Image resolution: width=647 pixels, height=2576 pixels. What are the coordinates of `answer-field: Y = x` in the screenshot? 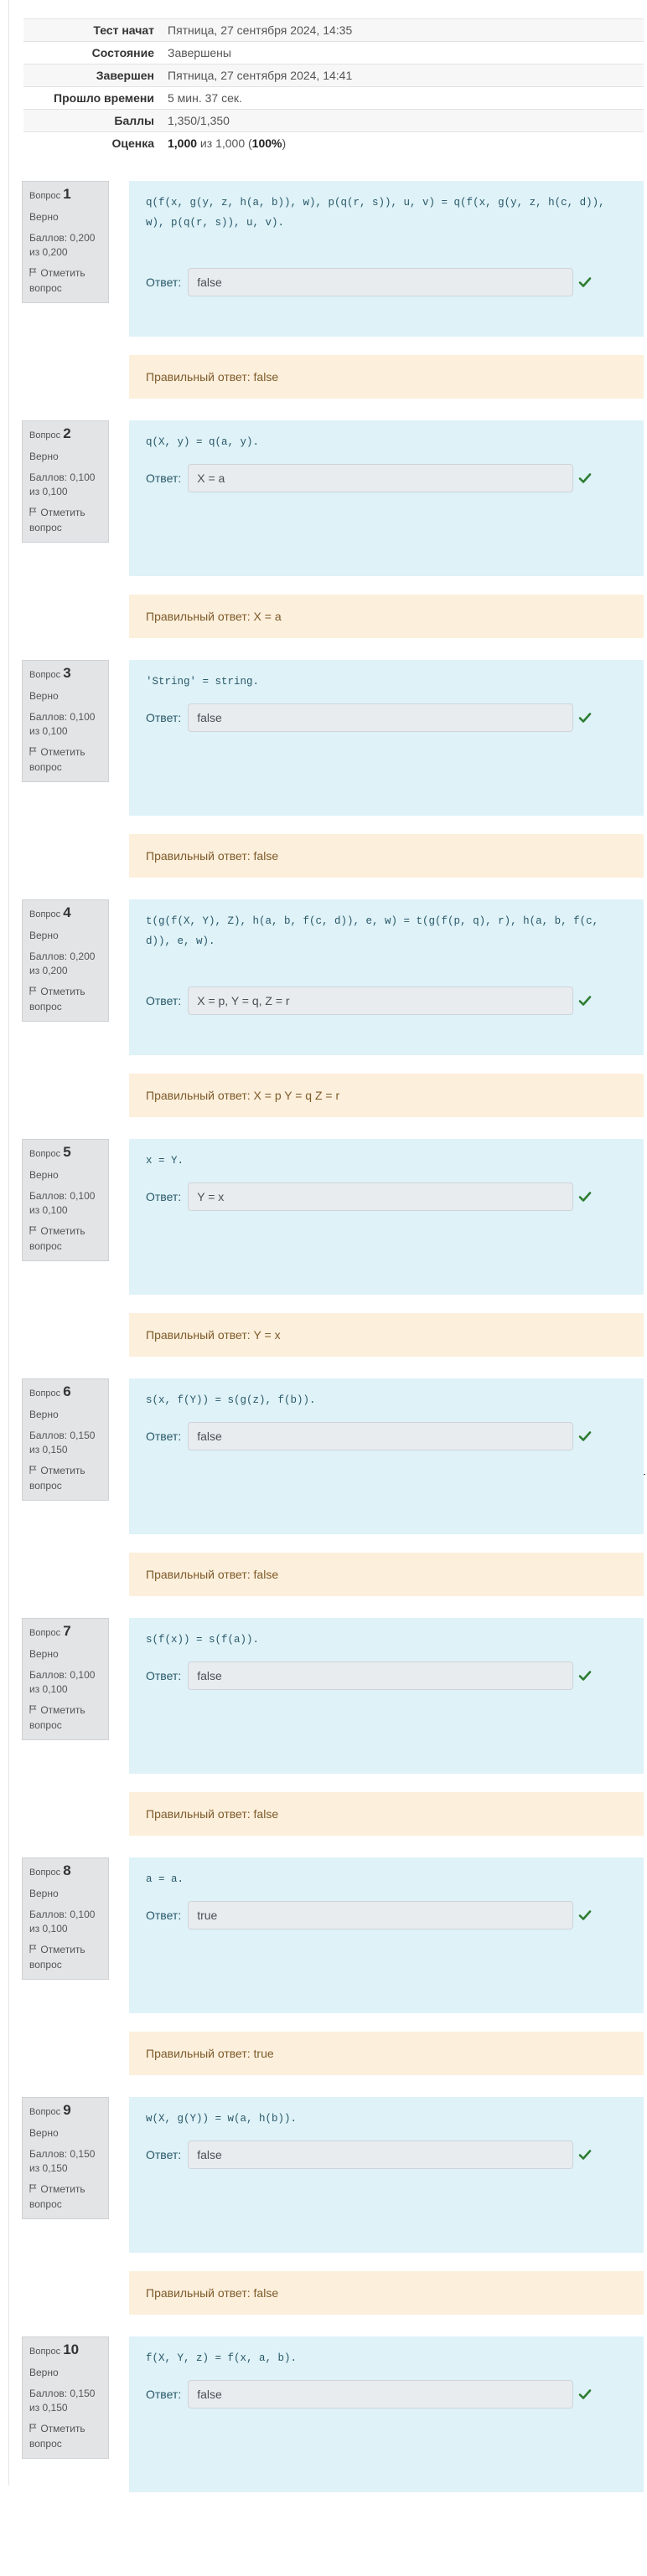 It's located at (381, 1196).